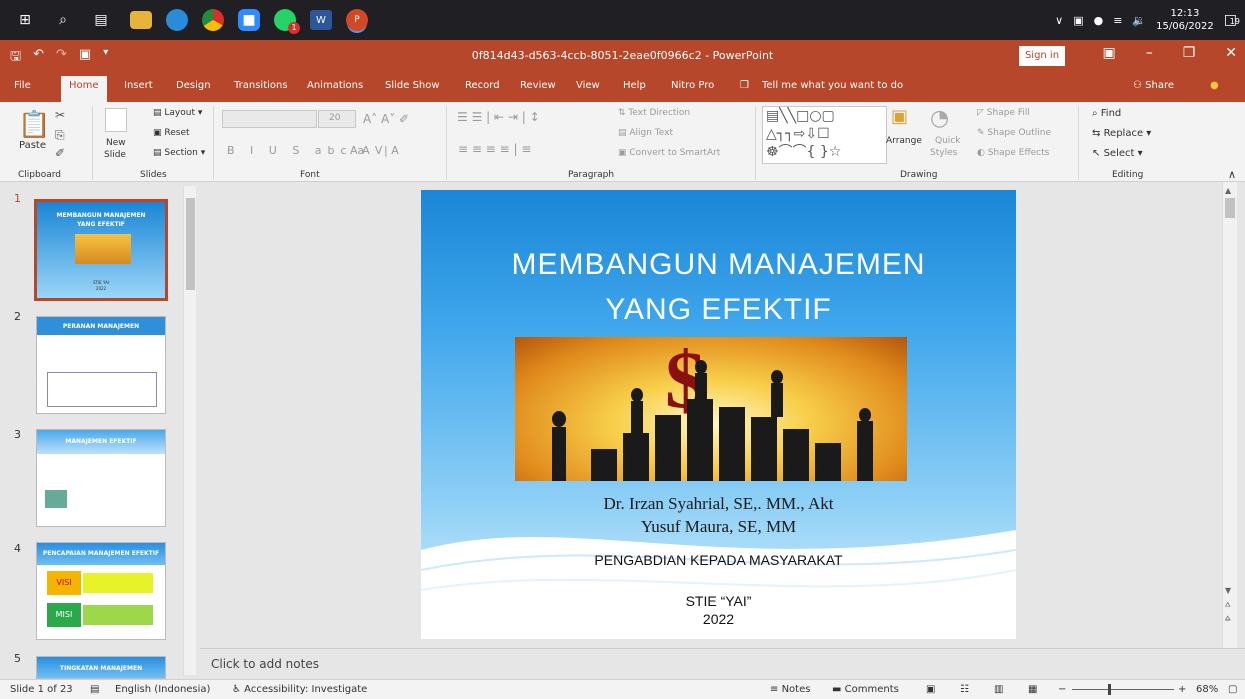 This screenshot has width=1245, height=699. Describe the element at coordinates (1106, 113) in the screenshot. I see `find-button: ⌕ Find` at that location.